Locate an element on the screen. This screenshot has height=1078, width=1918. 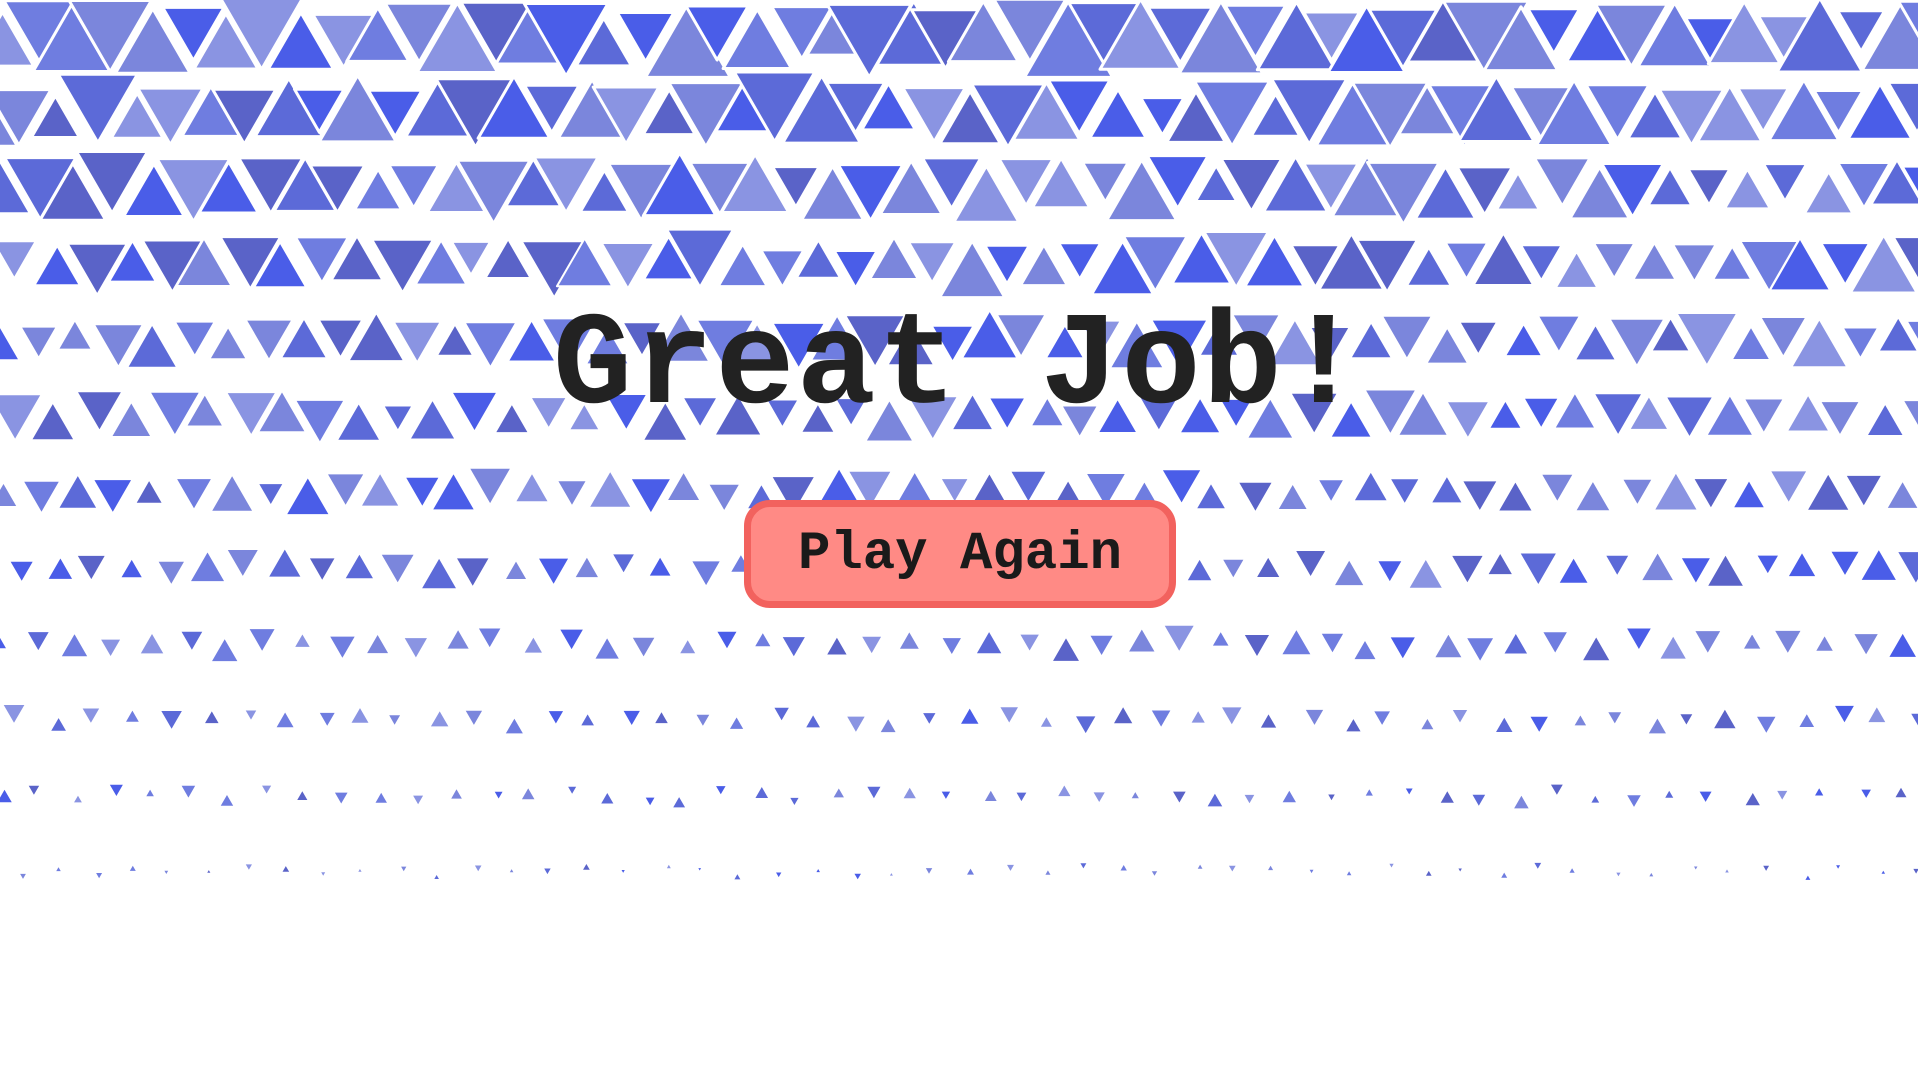
play-again-button: Play Again is located at coordinates (960, 554).